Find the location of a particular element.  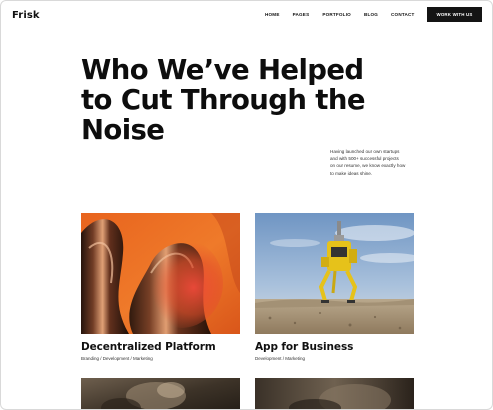

robot-photo-image is located at coordinates (334, 273).